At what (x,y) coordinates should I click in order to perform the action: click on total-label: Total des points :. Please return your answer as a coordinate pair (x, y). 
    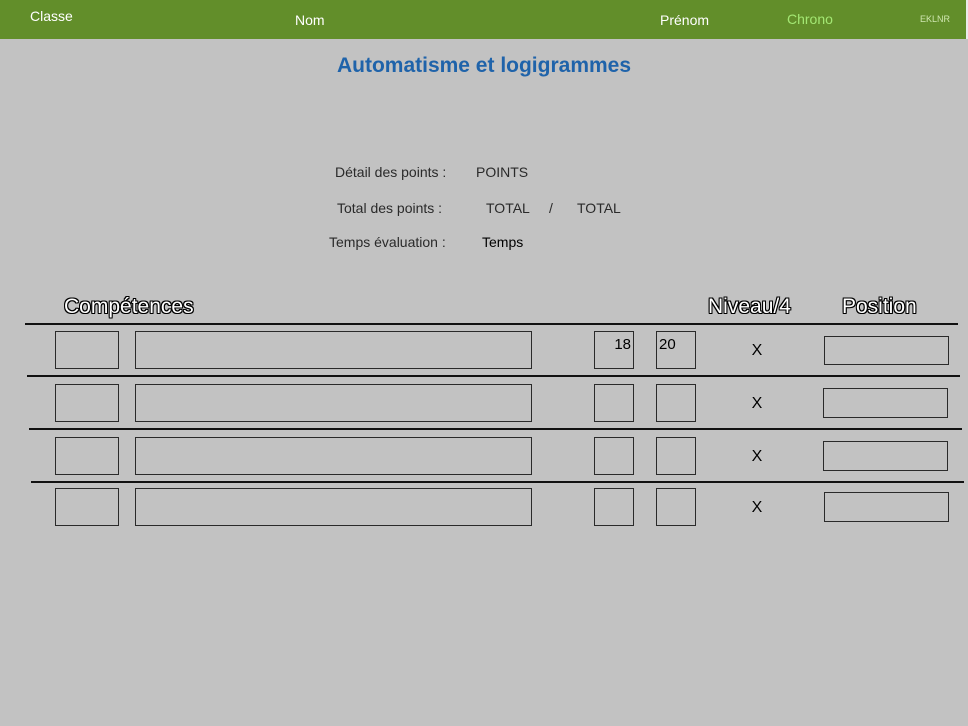
    Looking at the image, I should click on (390, 208).